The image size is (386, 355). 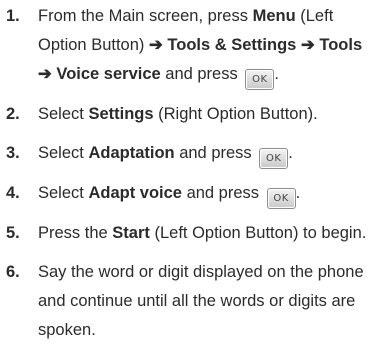 What do you see at coordinates (13, 272) in the screenshot?
I see `step-number: 6.` at bounding box center [13, 272].